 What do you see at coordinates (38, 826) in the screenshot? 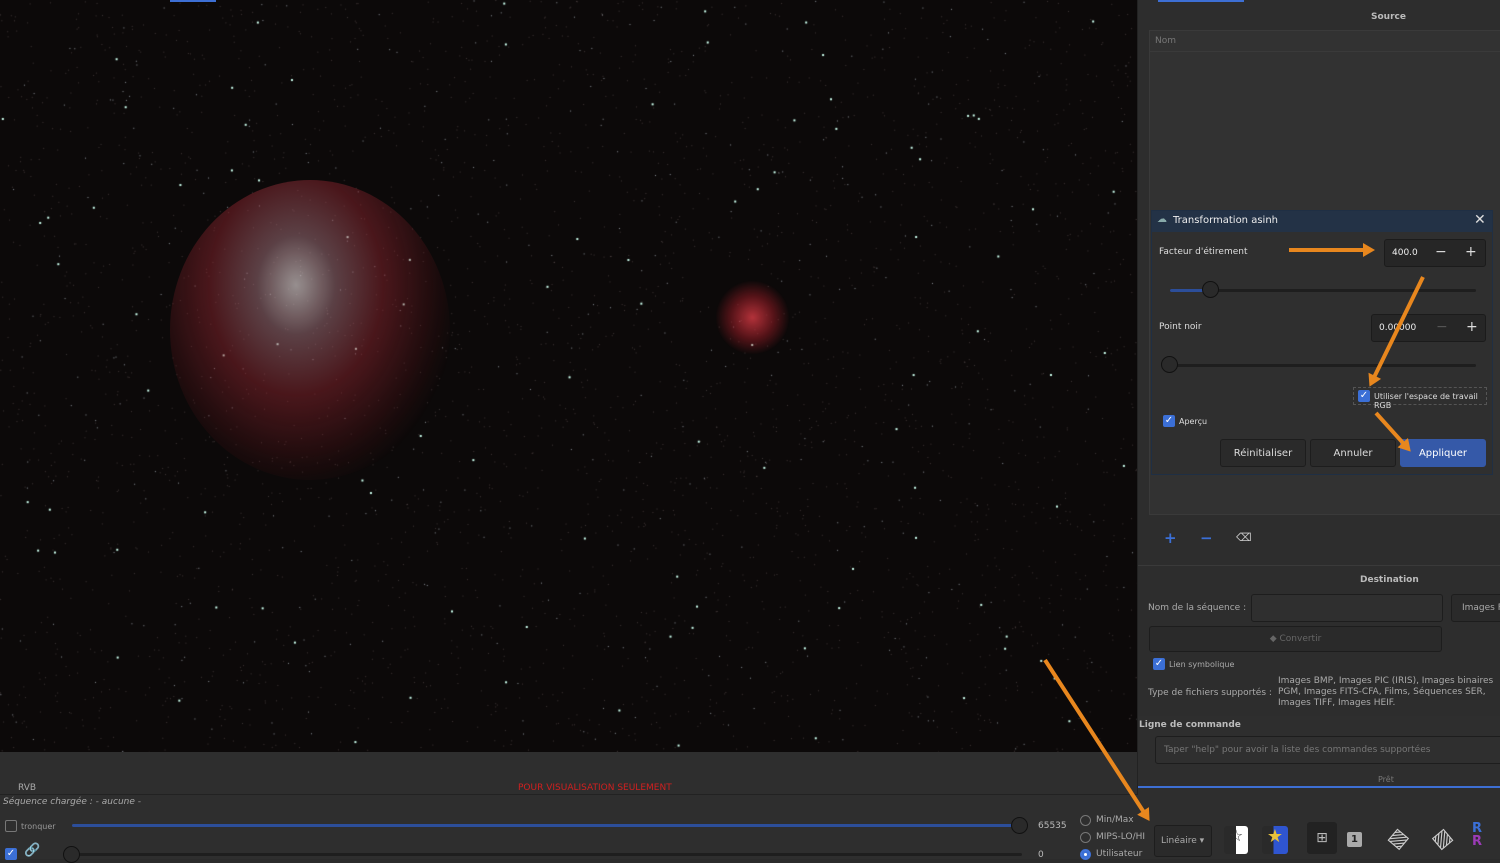
I see `truncate-label: tronquer` at bounding box center [38, 826].